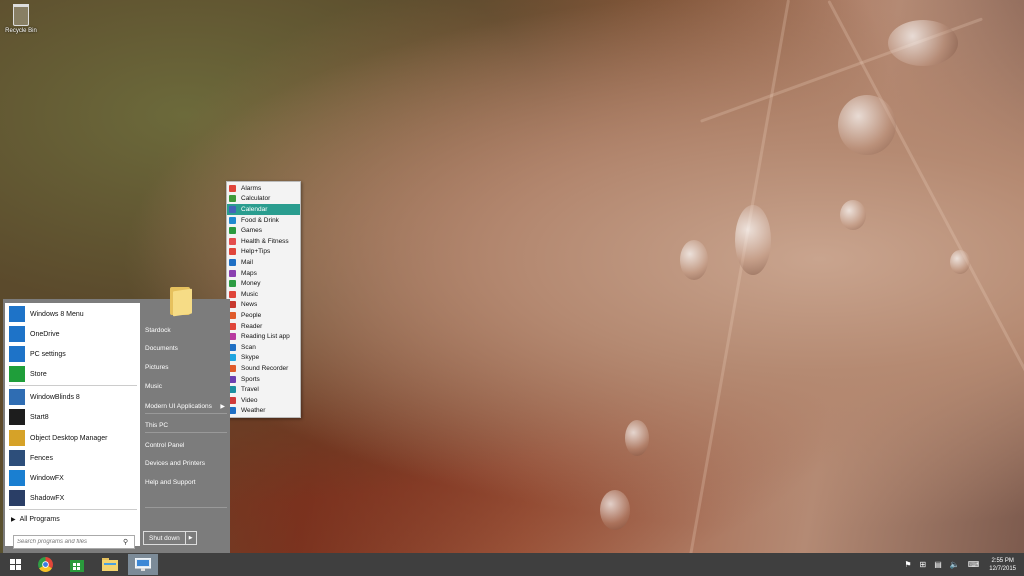 The height and width of the screenshot is (576, 1024). What do you see at coordinates (263, 283) in the screenshot?
I see `submenu-item: Money` at bounding box center [263, 283].